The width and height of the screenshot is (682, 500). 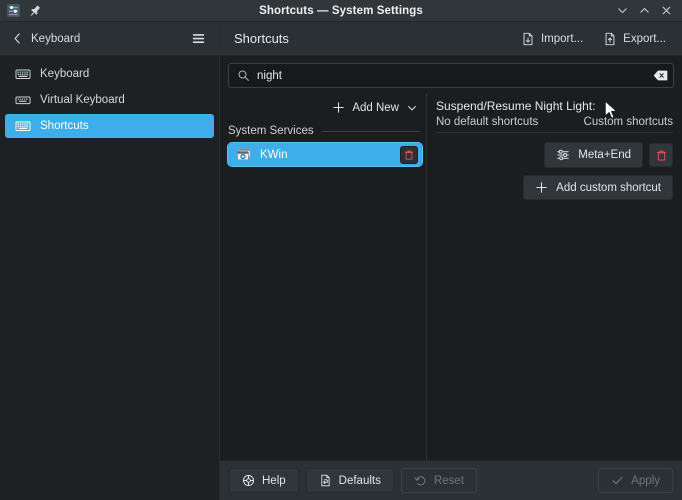 I want to click on add-custom-shortcut-button: Add custom shortcut, so click(x=598, y=187).